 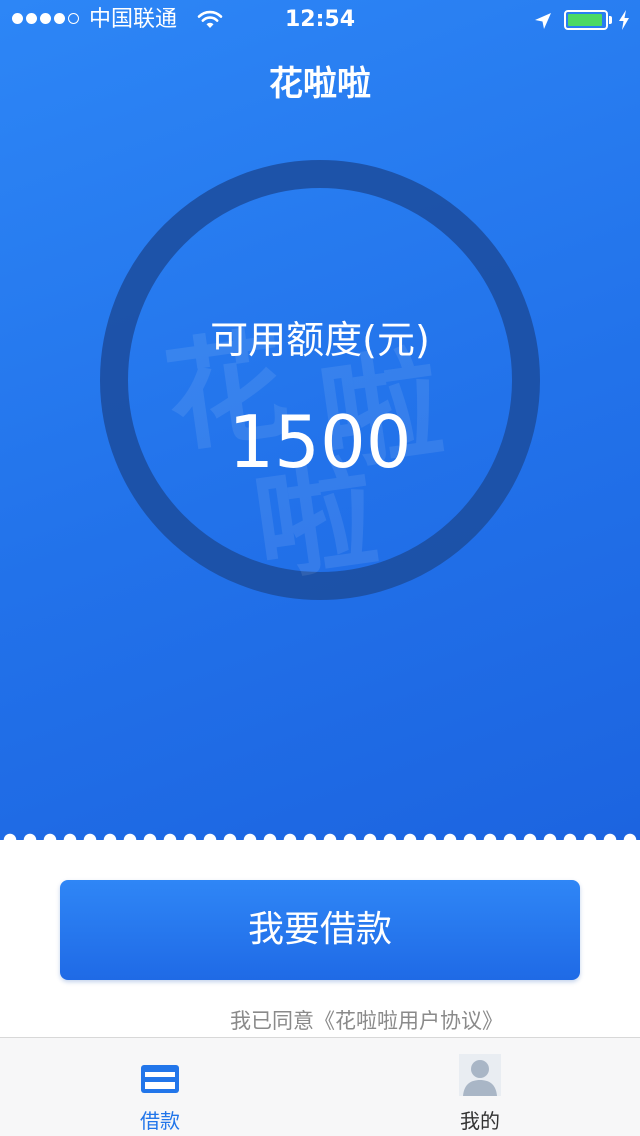 I want to click on tab-mine: 我的, so click(x=480, y=1087).